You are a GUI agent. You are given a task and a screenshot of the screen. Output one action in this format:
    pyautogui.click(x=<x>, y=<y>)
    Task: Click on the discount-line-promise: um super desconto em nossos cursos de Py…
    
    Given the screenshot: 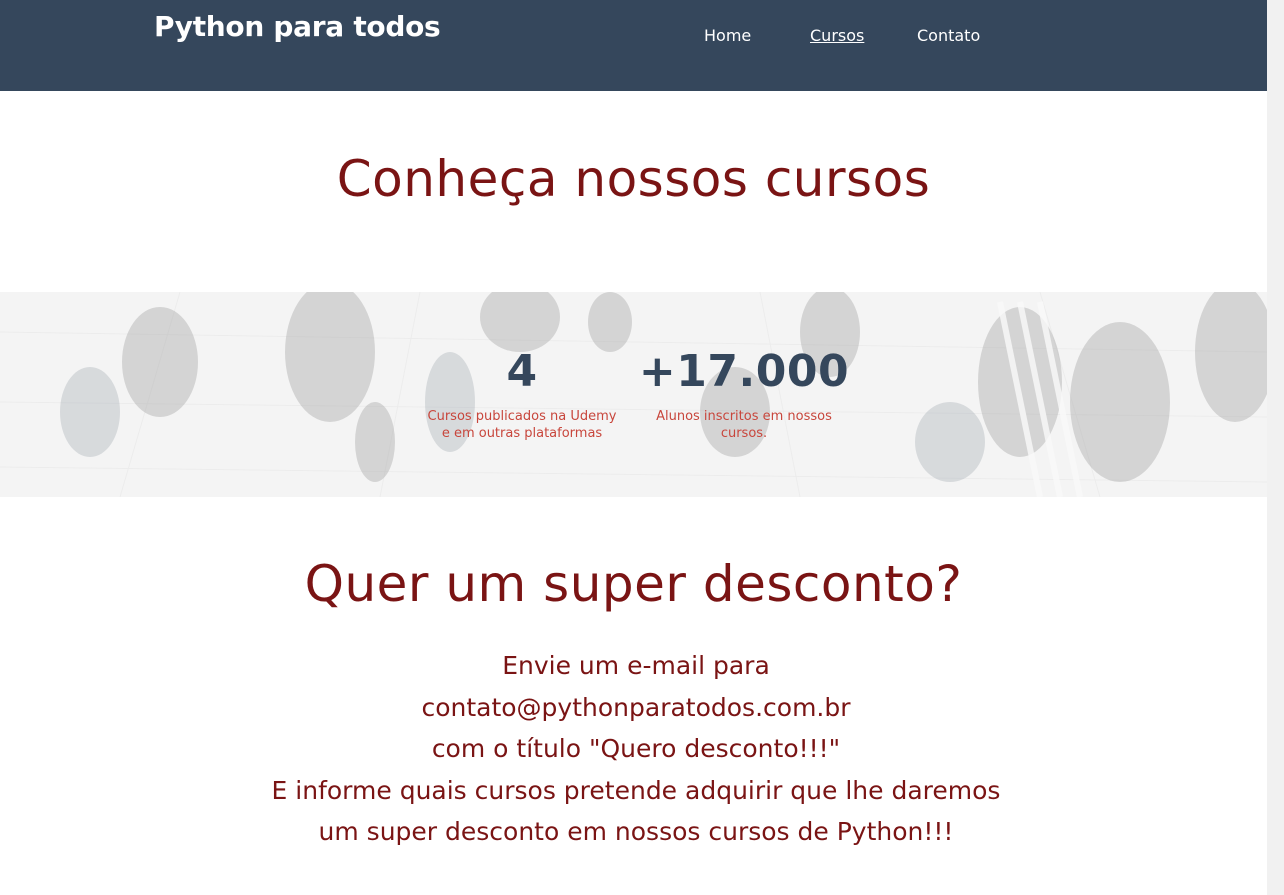 What is the action you would take?
    pyautogui.click(x=636, y=831)
    